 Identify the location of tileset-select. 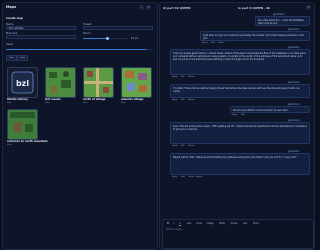
(118, 28).